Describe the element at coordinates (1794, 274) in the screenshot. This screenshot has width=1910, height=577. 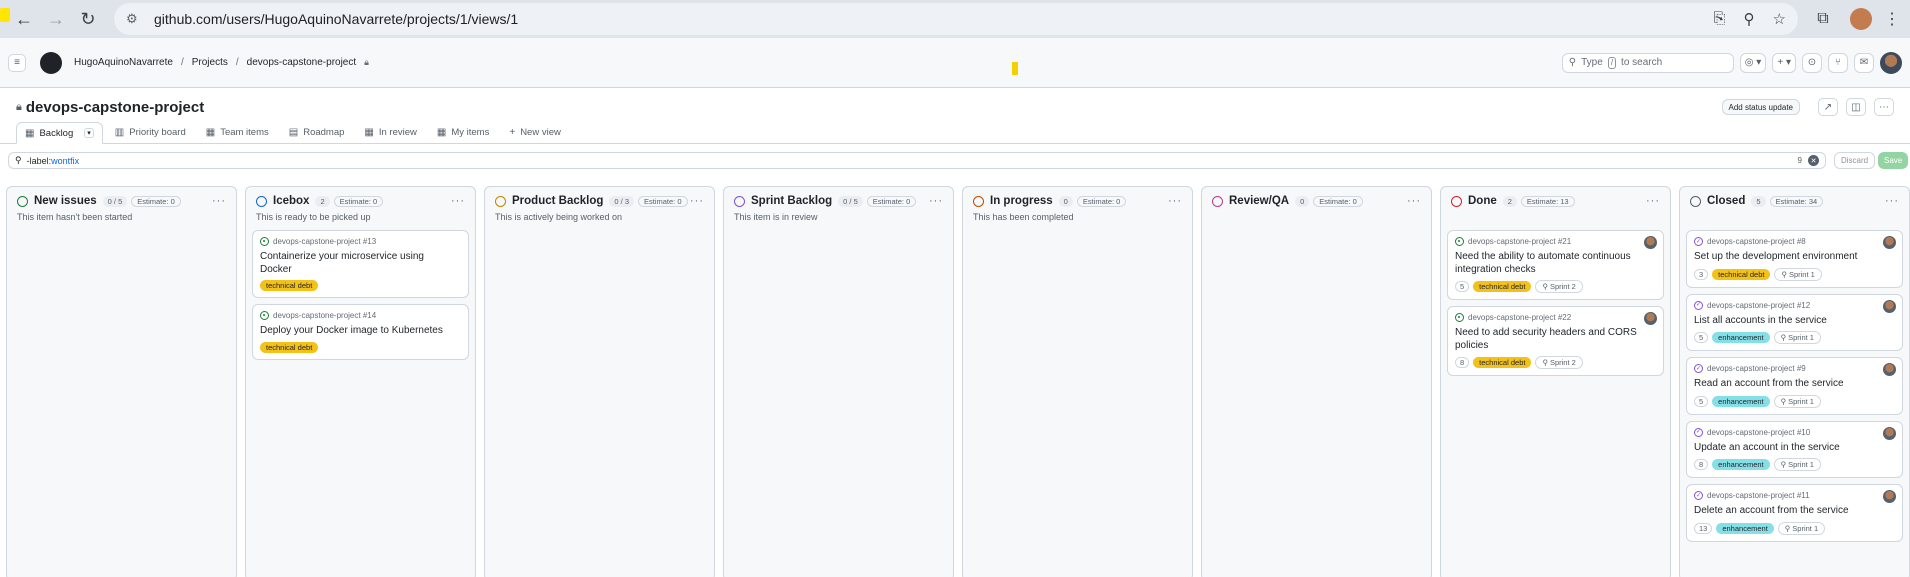
I see `card-meta: 3 technical debt ⚲ Sprint 1` at that location.